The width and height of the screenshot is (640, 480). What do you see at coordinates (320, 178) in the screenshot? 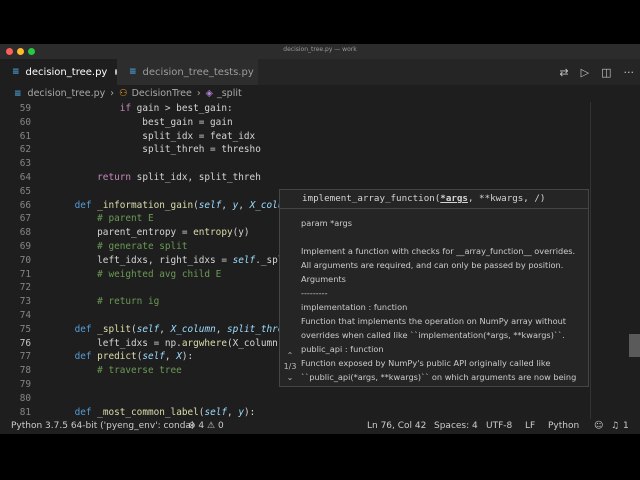
I see `code-line: 64 return split_idx, split_threh` at bounding box center [320, 178].